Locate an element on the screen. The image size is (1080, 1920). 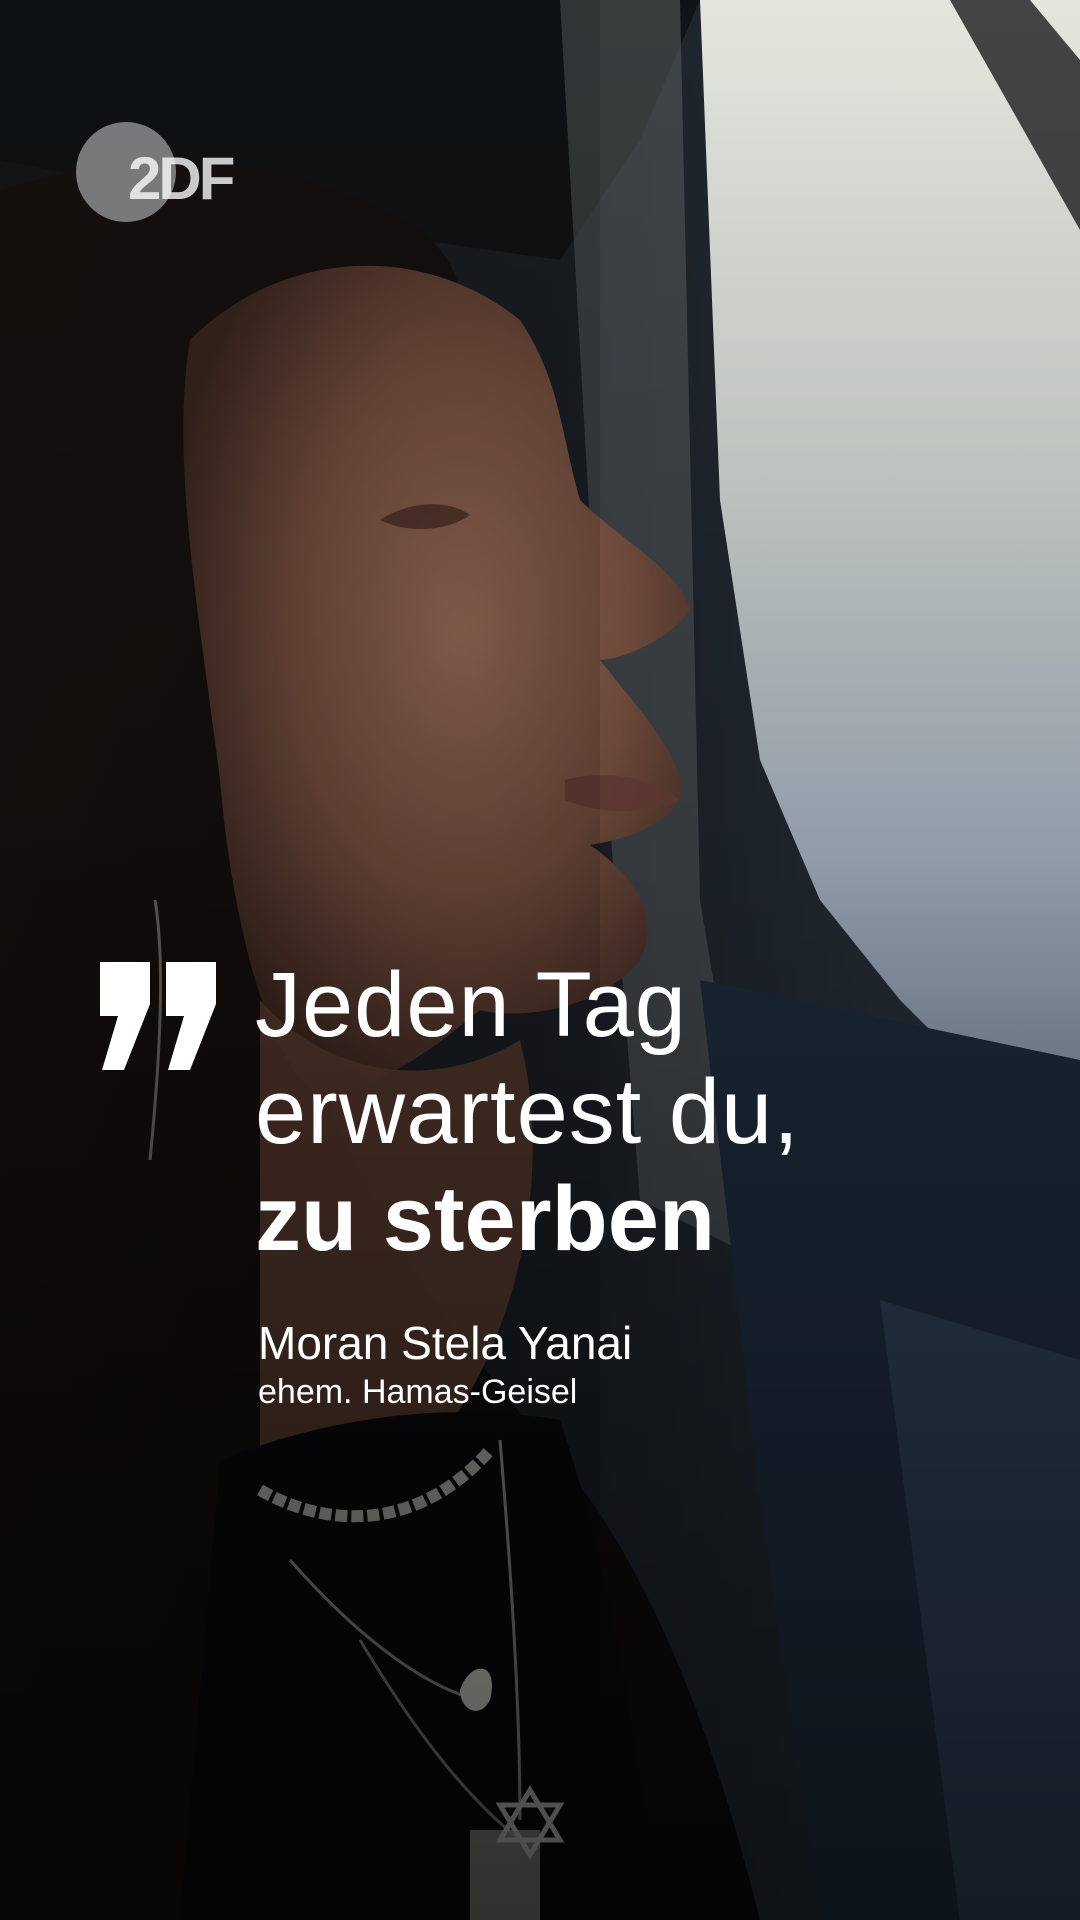
zdf-logo-text: 2DF is located at coordinates (181, 178).